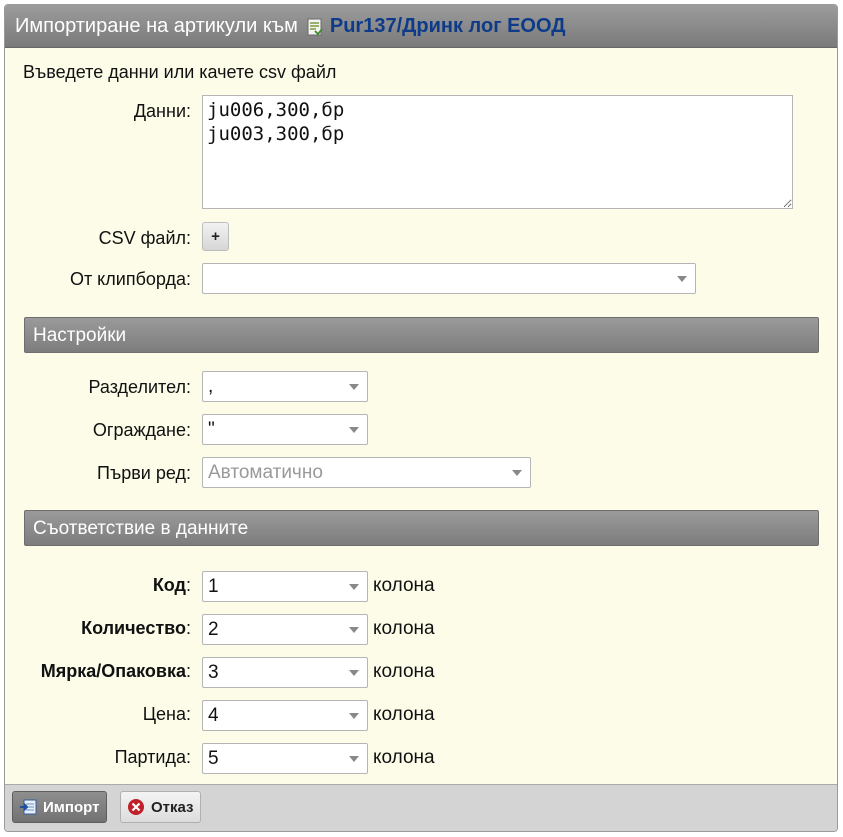 Image resolution: width=843 pixels, height=837 pixels. What do you see at coordinates (497, 152) in the screenshot?
I see `data-textarea` at bounding box center [497, 152].